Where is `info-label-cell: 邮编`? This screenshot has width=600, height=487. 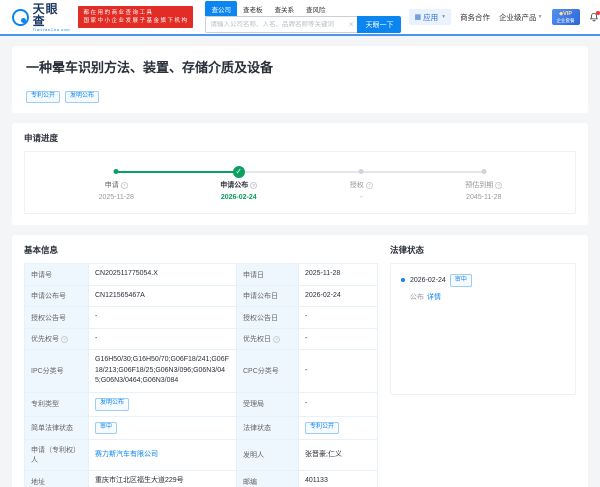
info-label-cell: 邮编 is located at coordinates (268, 479).